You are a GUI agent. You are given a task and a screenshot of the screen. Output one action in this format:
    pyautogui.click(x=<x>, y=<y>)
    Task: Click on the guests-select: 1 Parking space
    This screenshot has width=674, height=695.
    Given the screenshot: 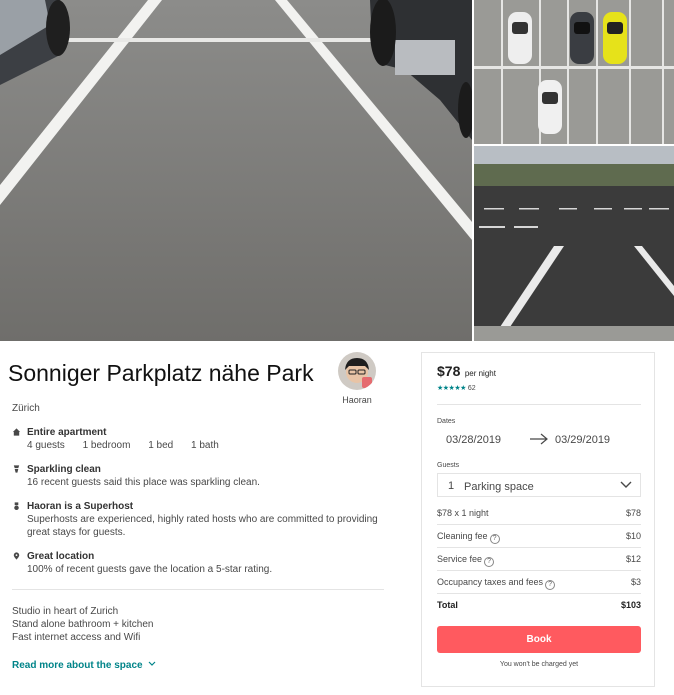 What is the action you would take?
    pyautogui.click(x=539, y=485)
    